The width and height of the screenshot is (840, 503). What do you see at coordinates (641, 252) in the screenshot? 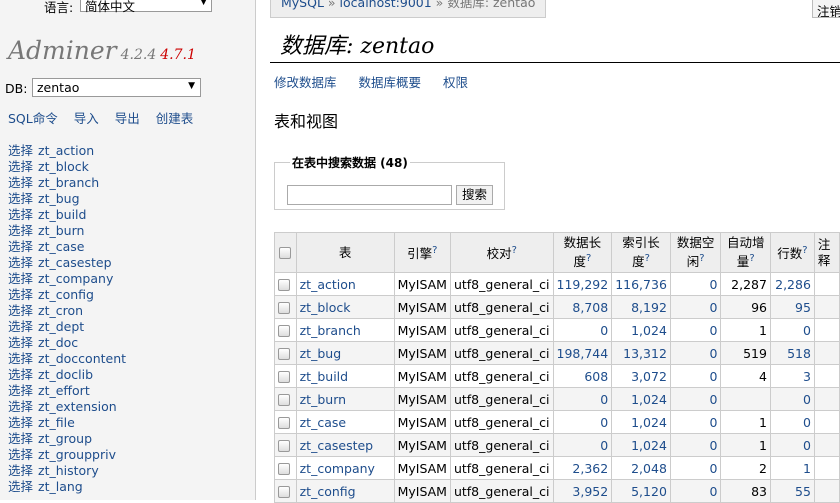
I see `header-index-length: 索引长 度?` at bounding box center [641, 252].